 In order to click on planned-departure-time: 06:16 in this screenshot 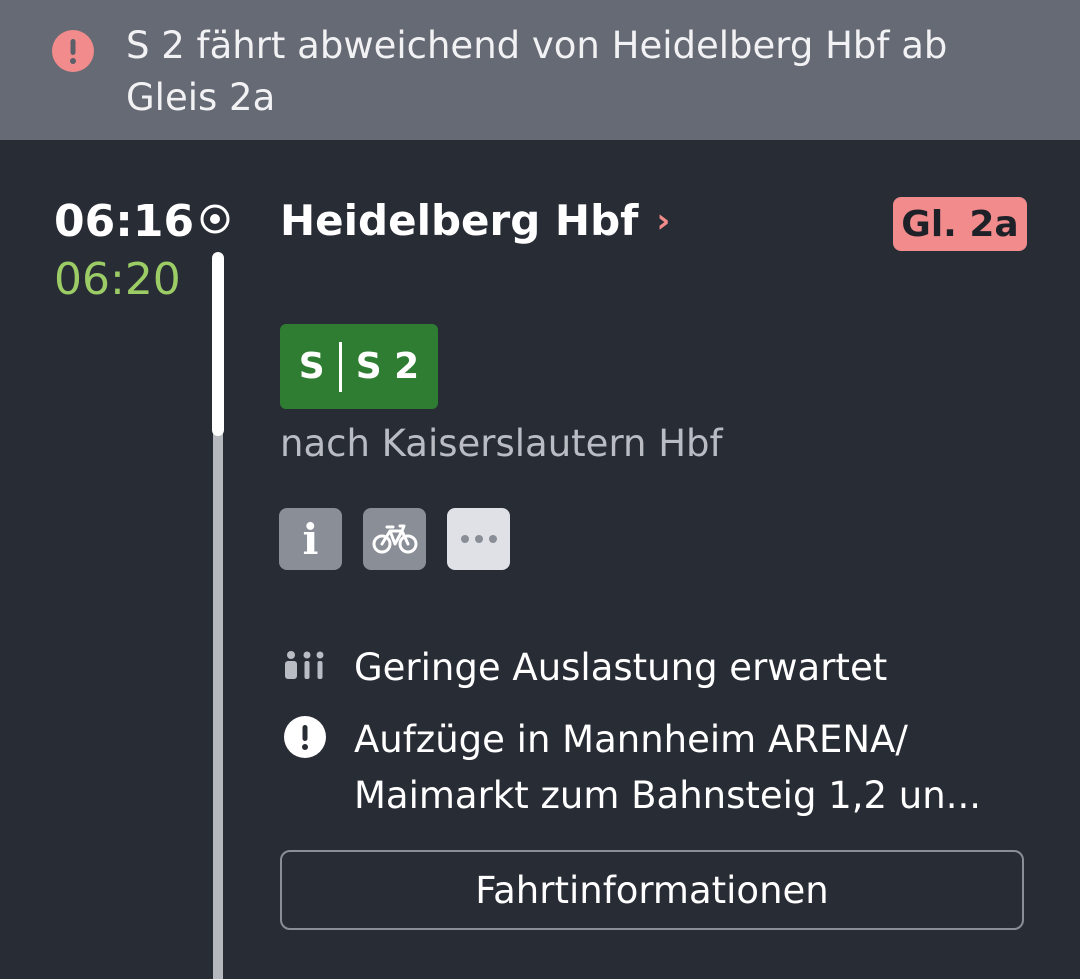, I will do `click(124, 221)`.